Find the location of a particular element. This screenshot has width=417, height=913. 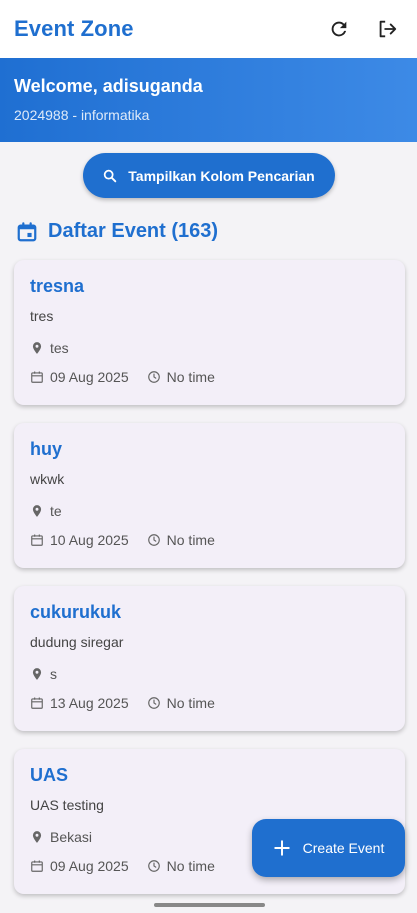

event-card: huy wkwk te 10 Aug 2025 No time is located at coordinates (209, 495).